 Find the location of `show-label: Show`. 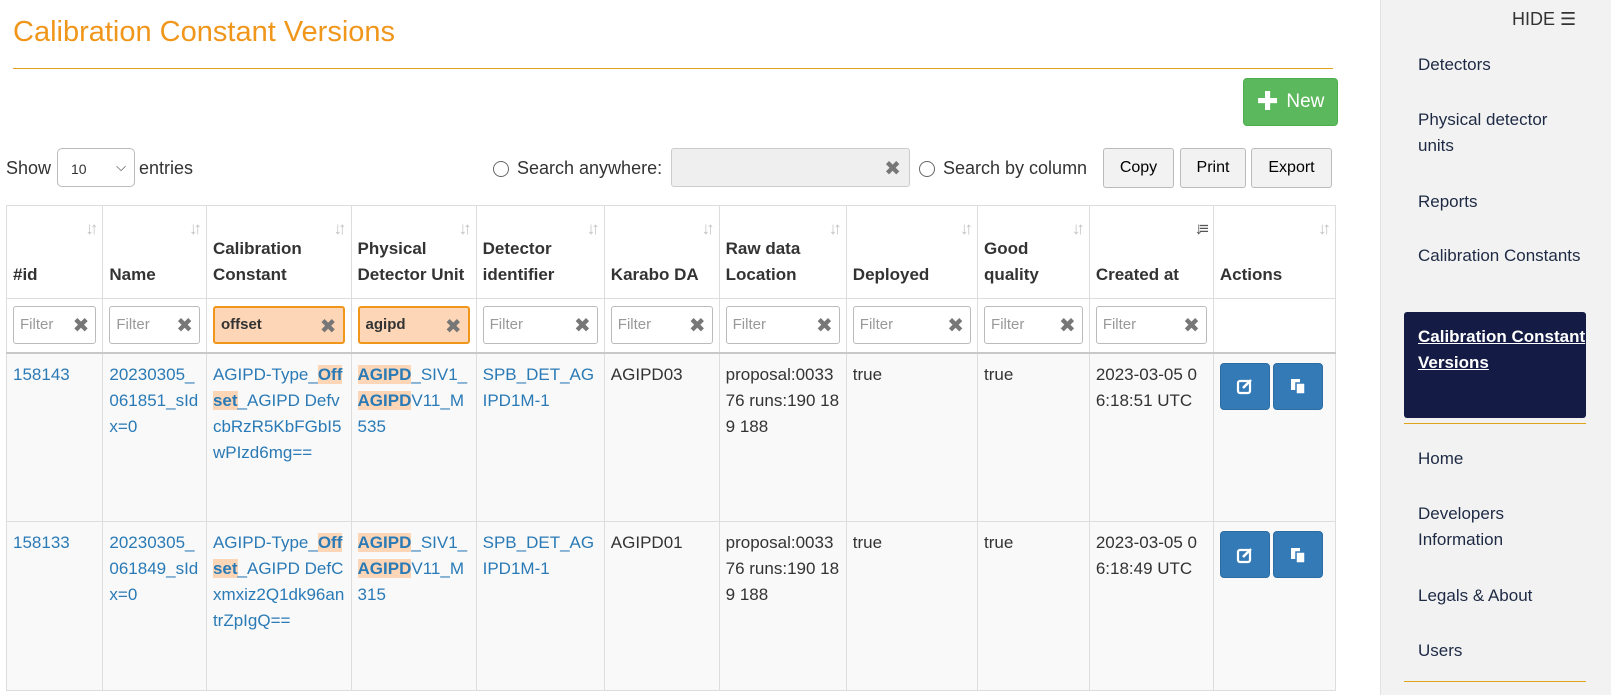

show-label: Show is located at coordinates (29, 168).